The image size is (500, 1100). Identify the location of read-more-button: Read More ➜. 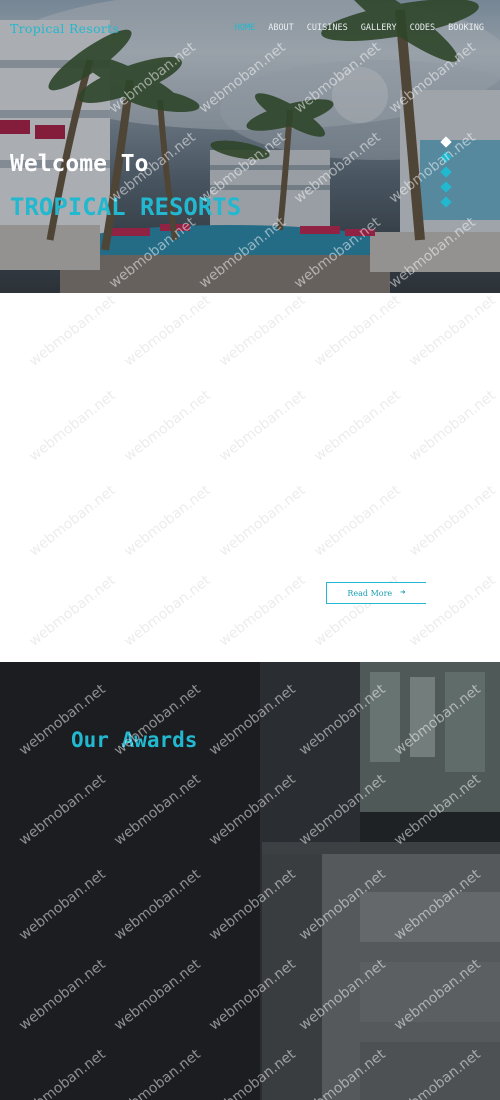
(376, 593).